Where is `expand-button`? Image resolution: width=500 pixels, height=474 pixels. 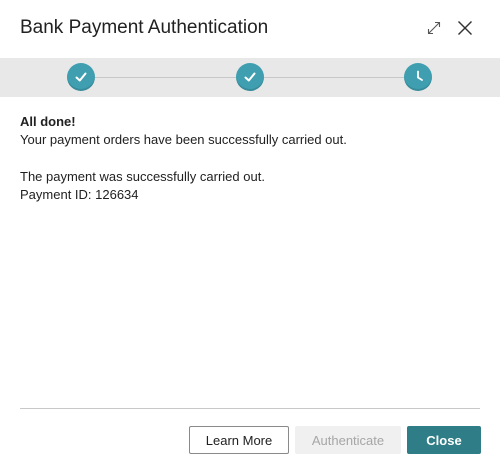
expand-button is located at coordinates (434, 28).